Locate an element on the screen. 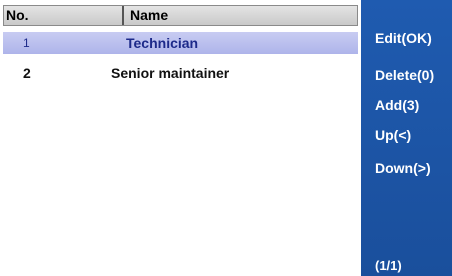 This screenshot has width=452, height=276. page-indicator: (1/1) is located at coordinates (388, 265).